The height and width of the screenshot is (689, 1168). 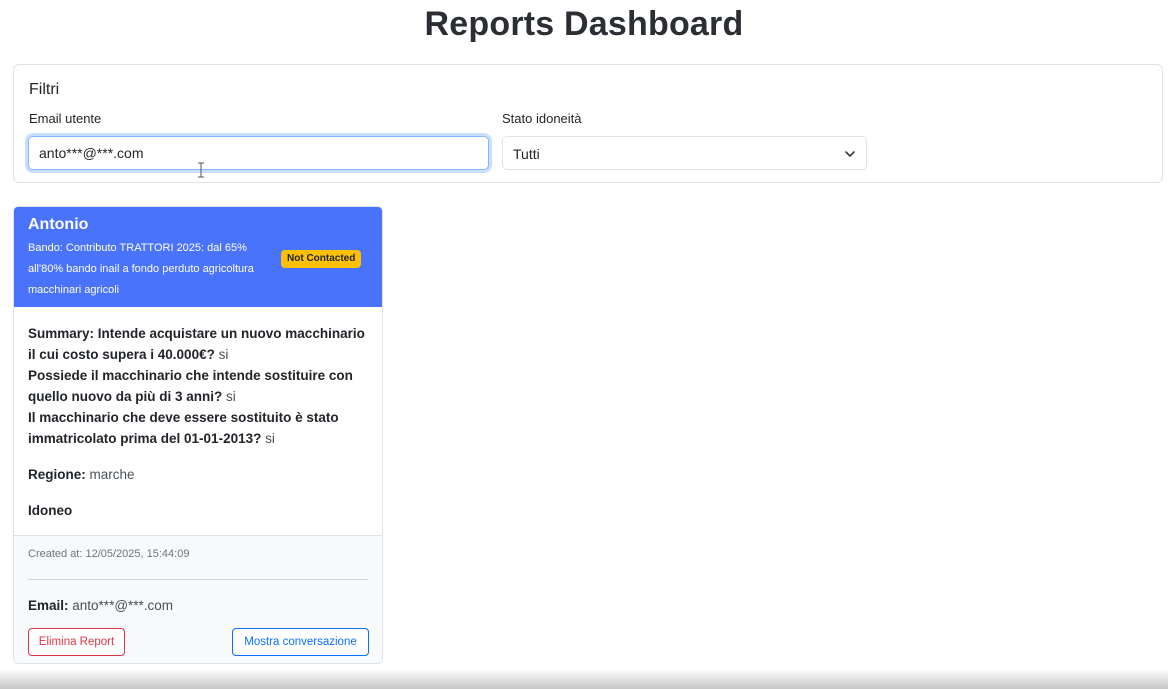 What do you see at coordinates (57, 474) in the screenshot?
I see `region-label: Regione:` at bounding box center [57, 474].